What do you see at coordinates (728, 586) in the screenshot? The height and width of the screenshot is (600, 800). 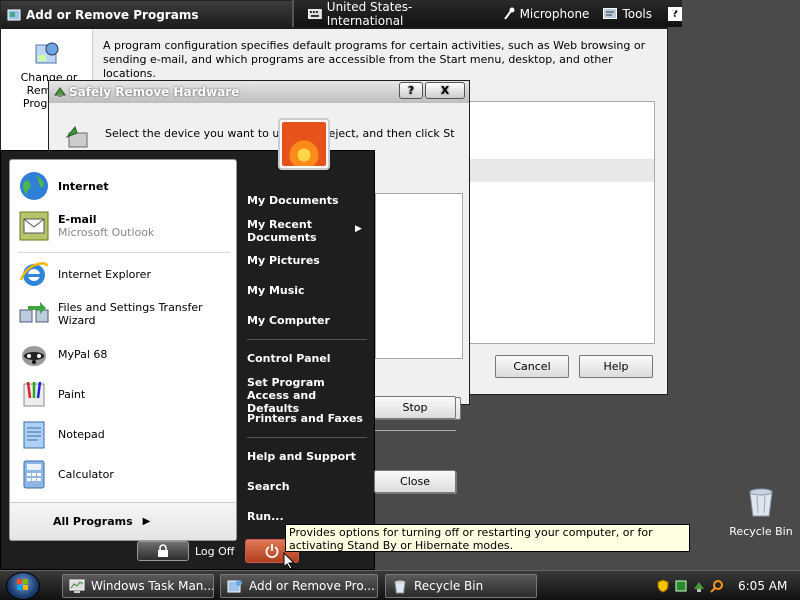 I see `system-tray: 6:05 AM` at bounding box center [728, 586].